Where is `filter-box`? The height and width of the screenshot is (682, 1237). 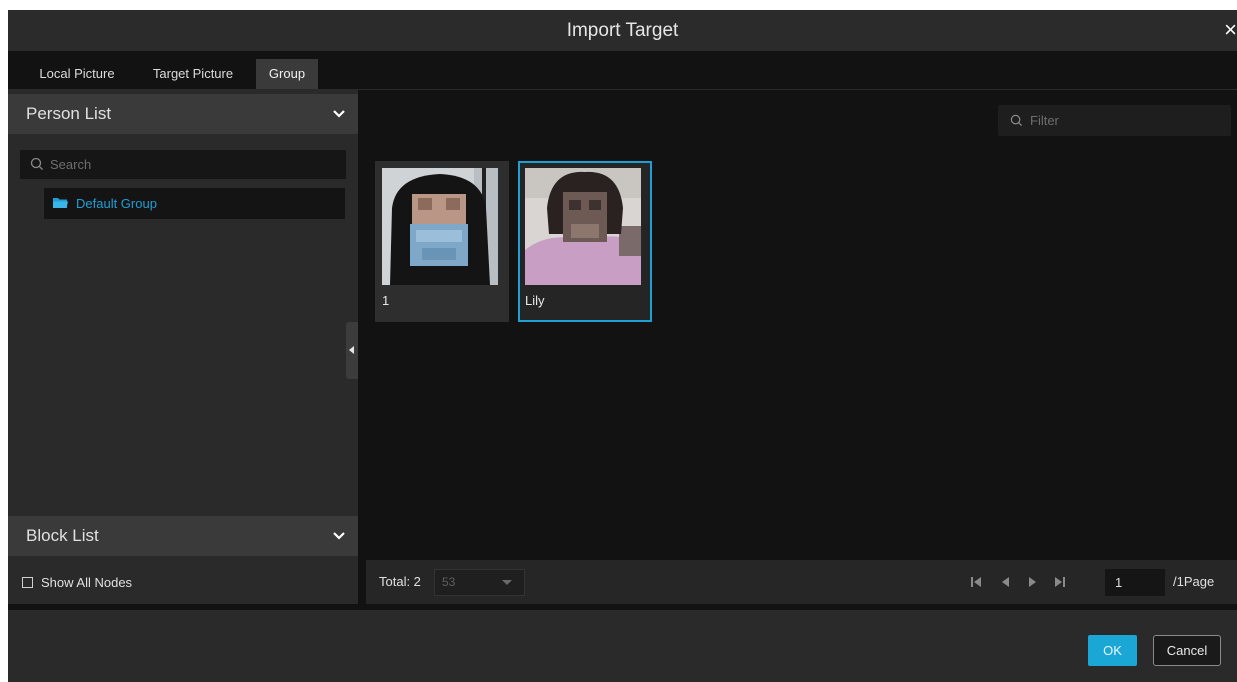 filter-box is located at coordinates (1114, 120).